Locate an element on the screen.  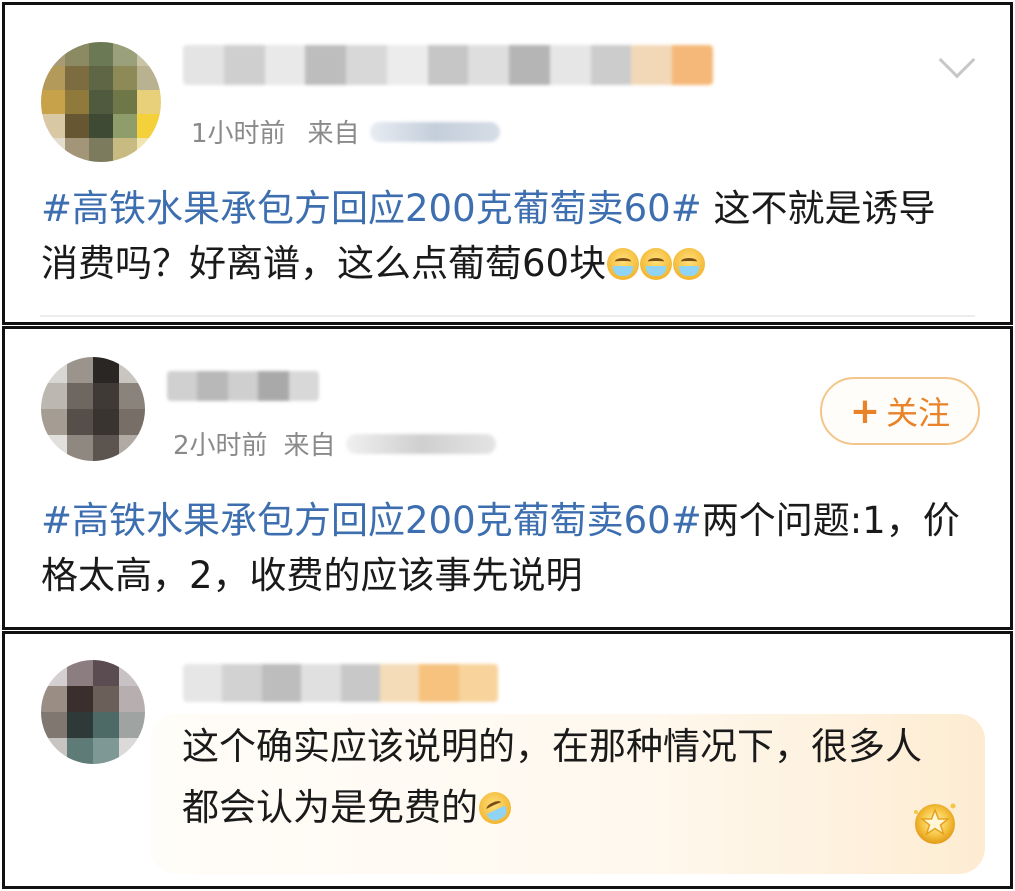
timestamp: 1小时前 is located at coordinates (238, 134).